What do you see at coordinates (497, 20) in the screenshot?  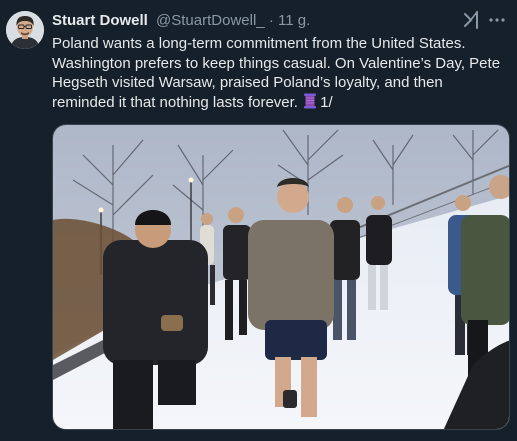 I see `more-options-icon` at bounding box center [497, 20].